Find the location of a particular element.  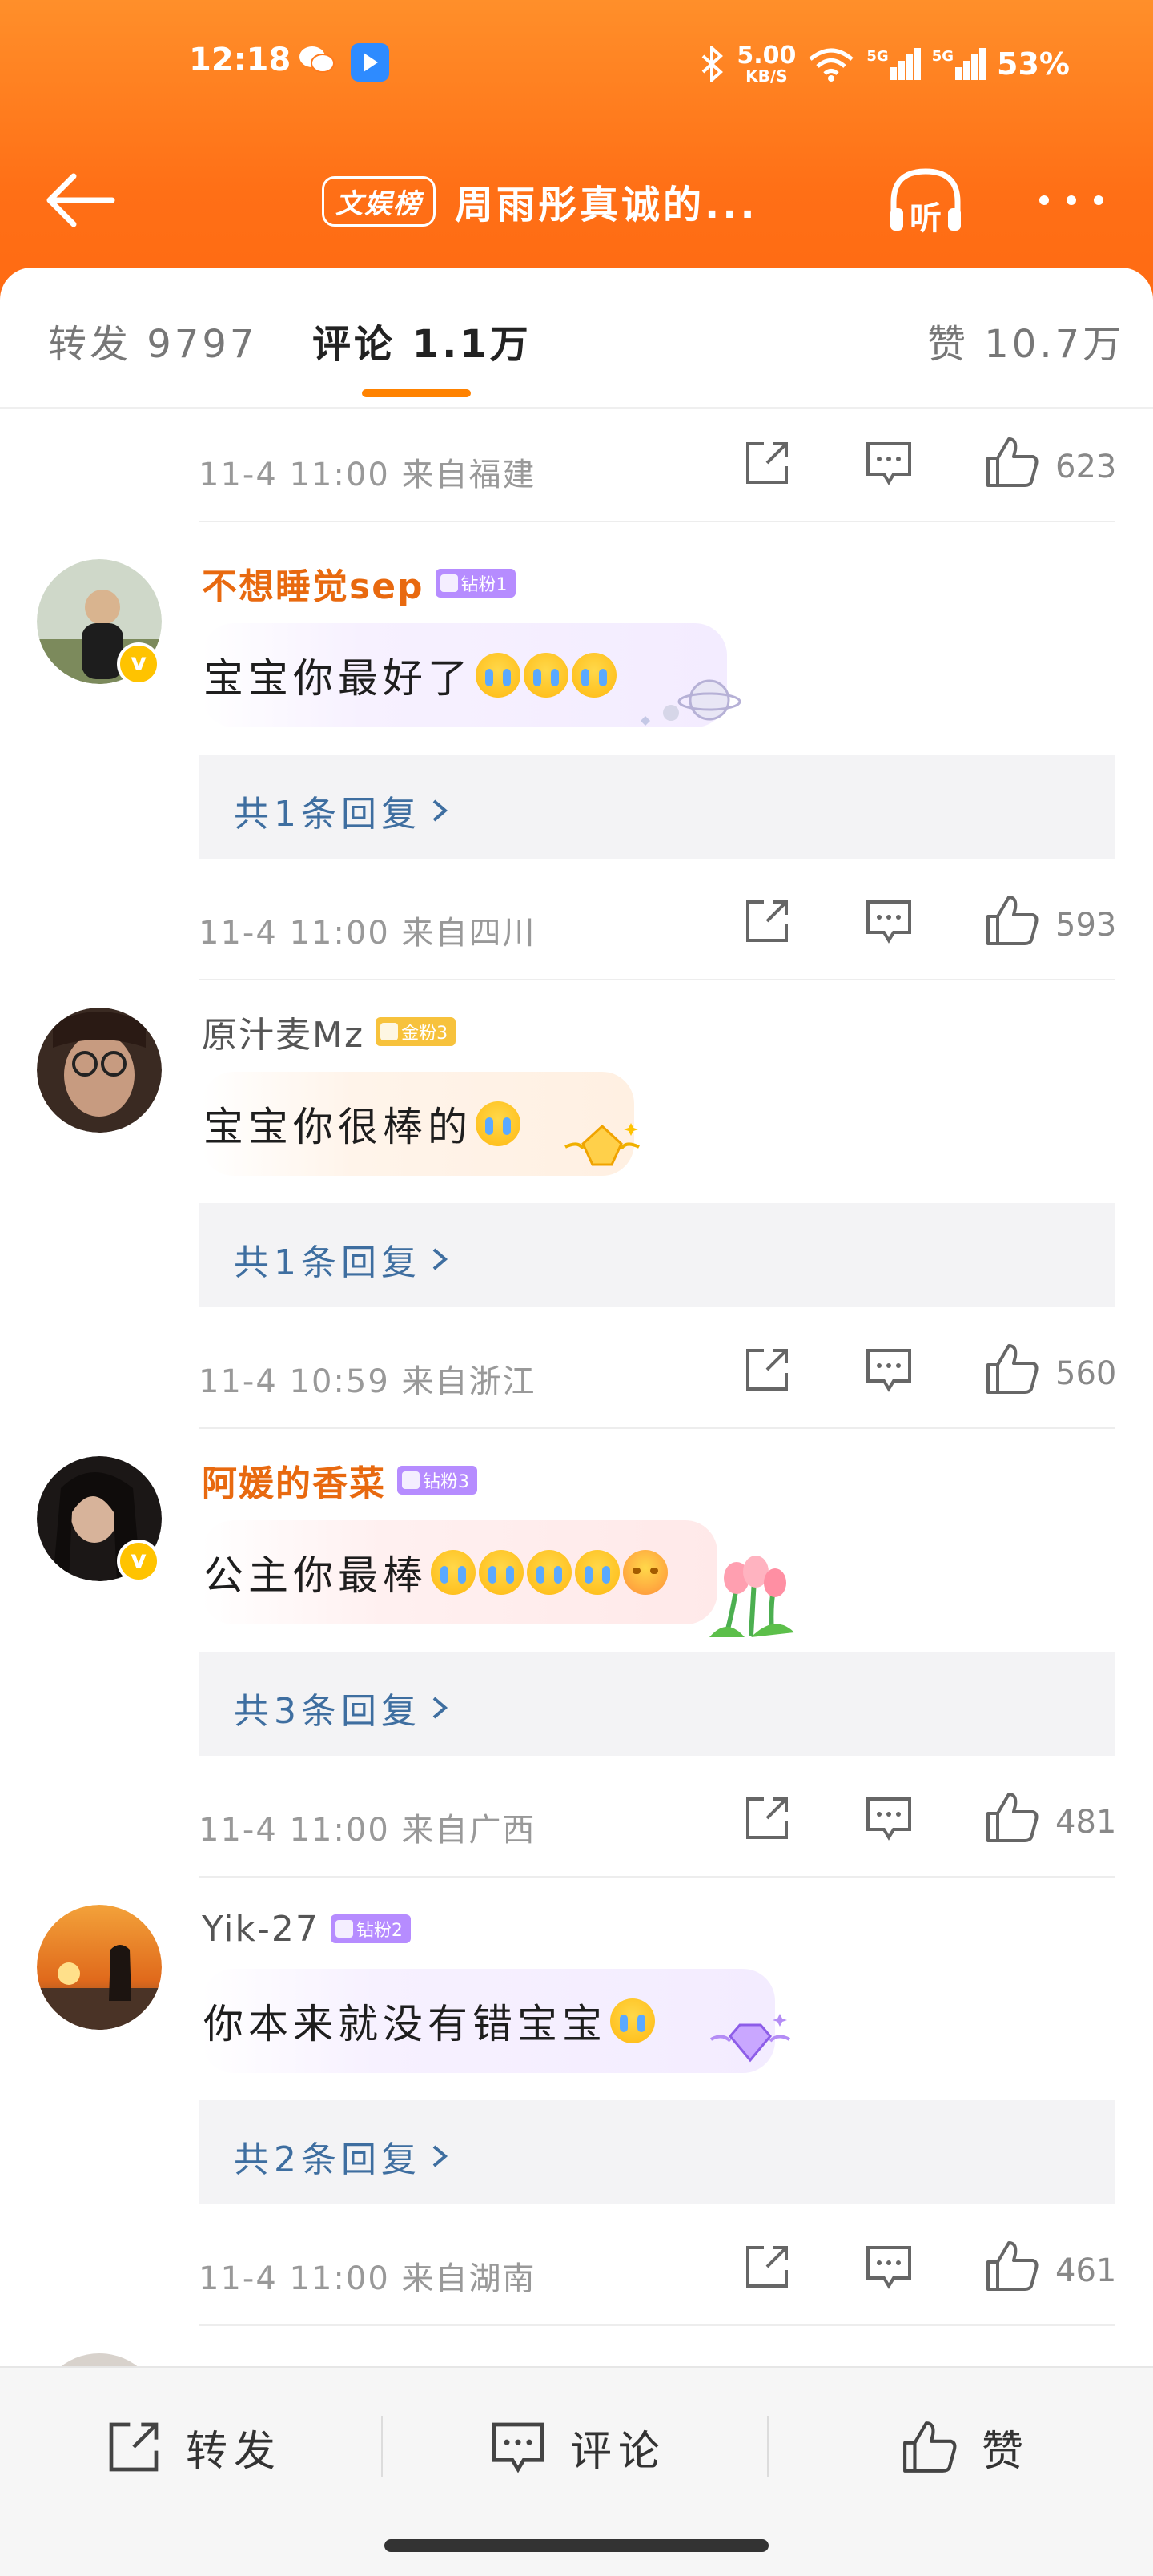

fan-badge: 钻粉1 is located at coordinates (476, 583).